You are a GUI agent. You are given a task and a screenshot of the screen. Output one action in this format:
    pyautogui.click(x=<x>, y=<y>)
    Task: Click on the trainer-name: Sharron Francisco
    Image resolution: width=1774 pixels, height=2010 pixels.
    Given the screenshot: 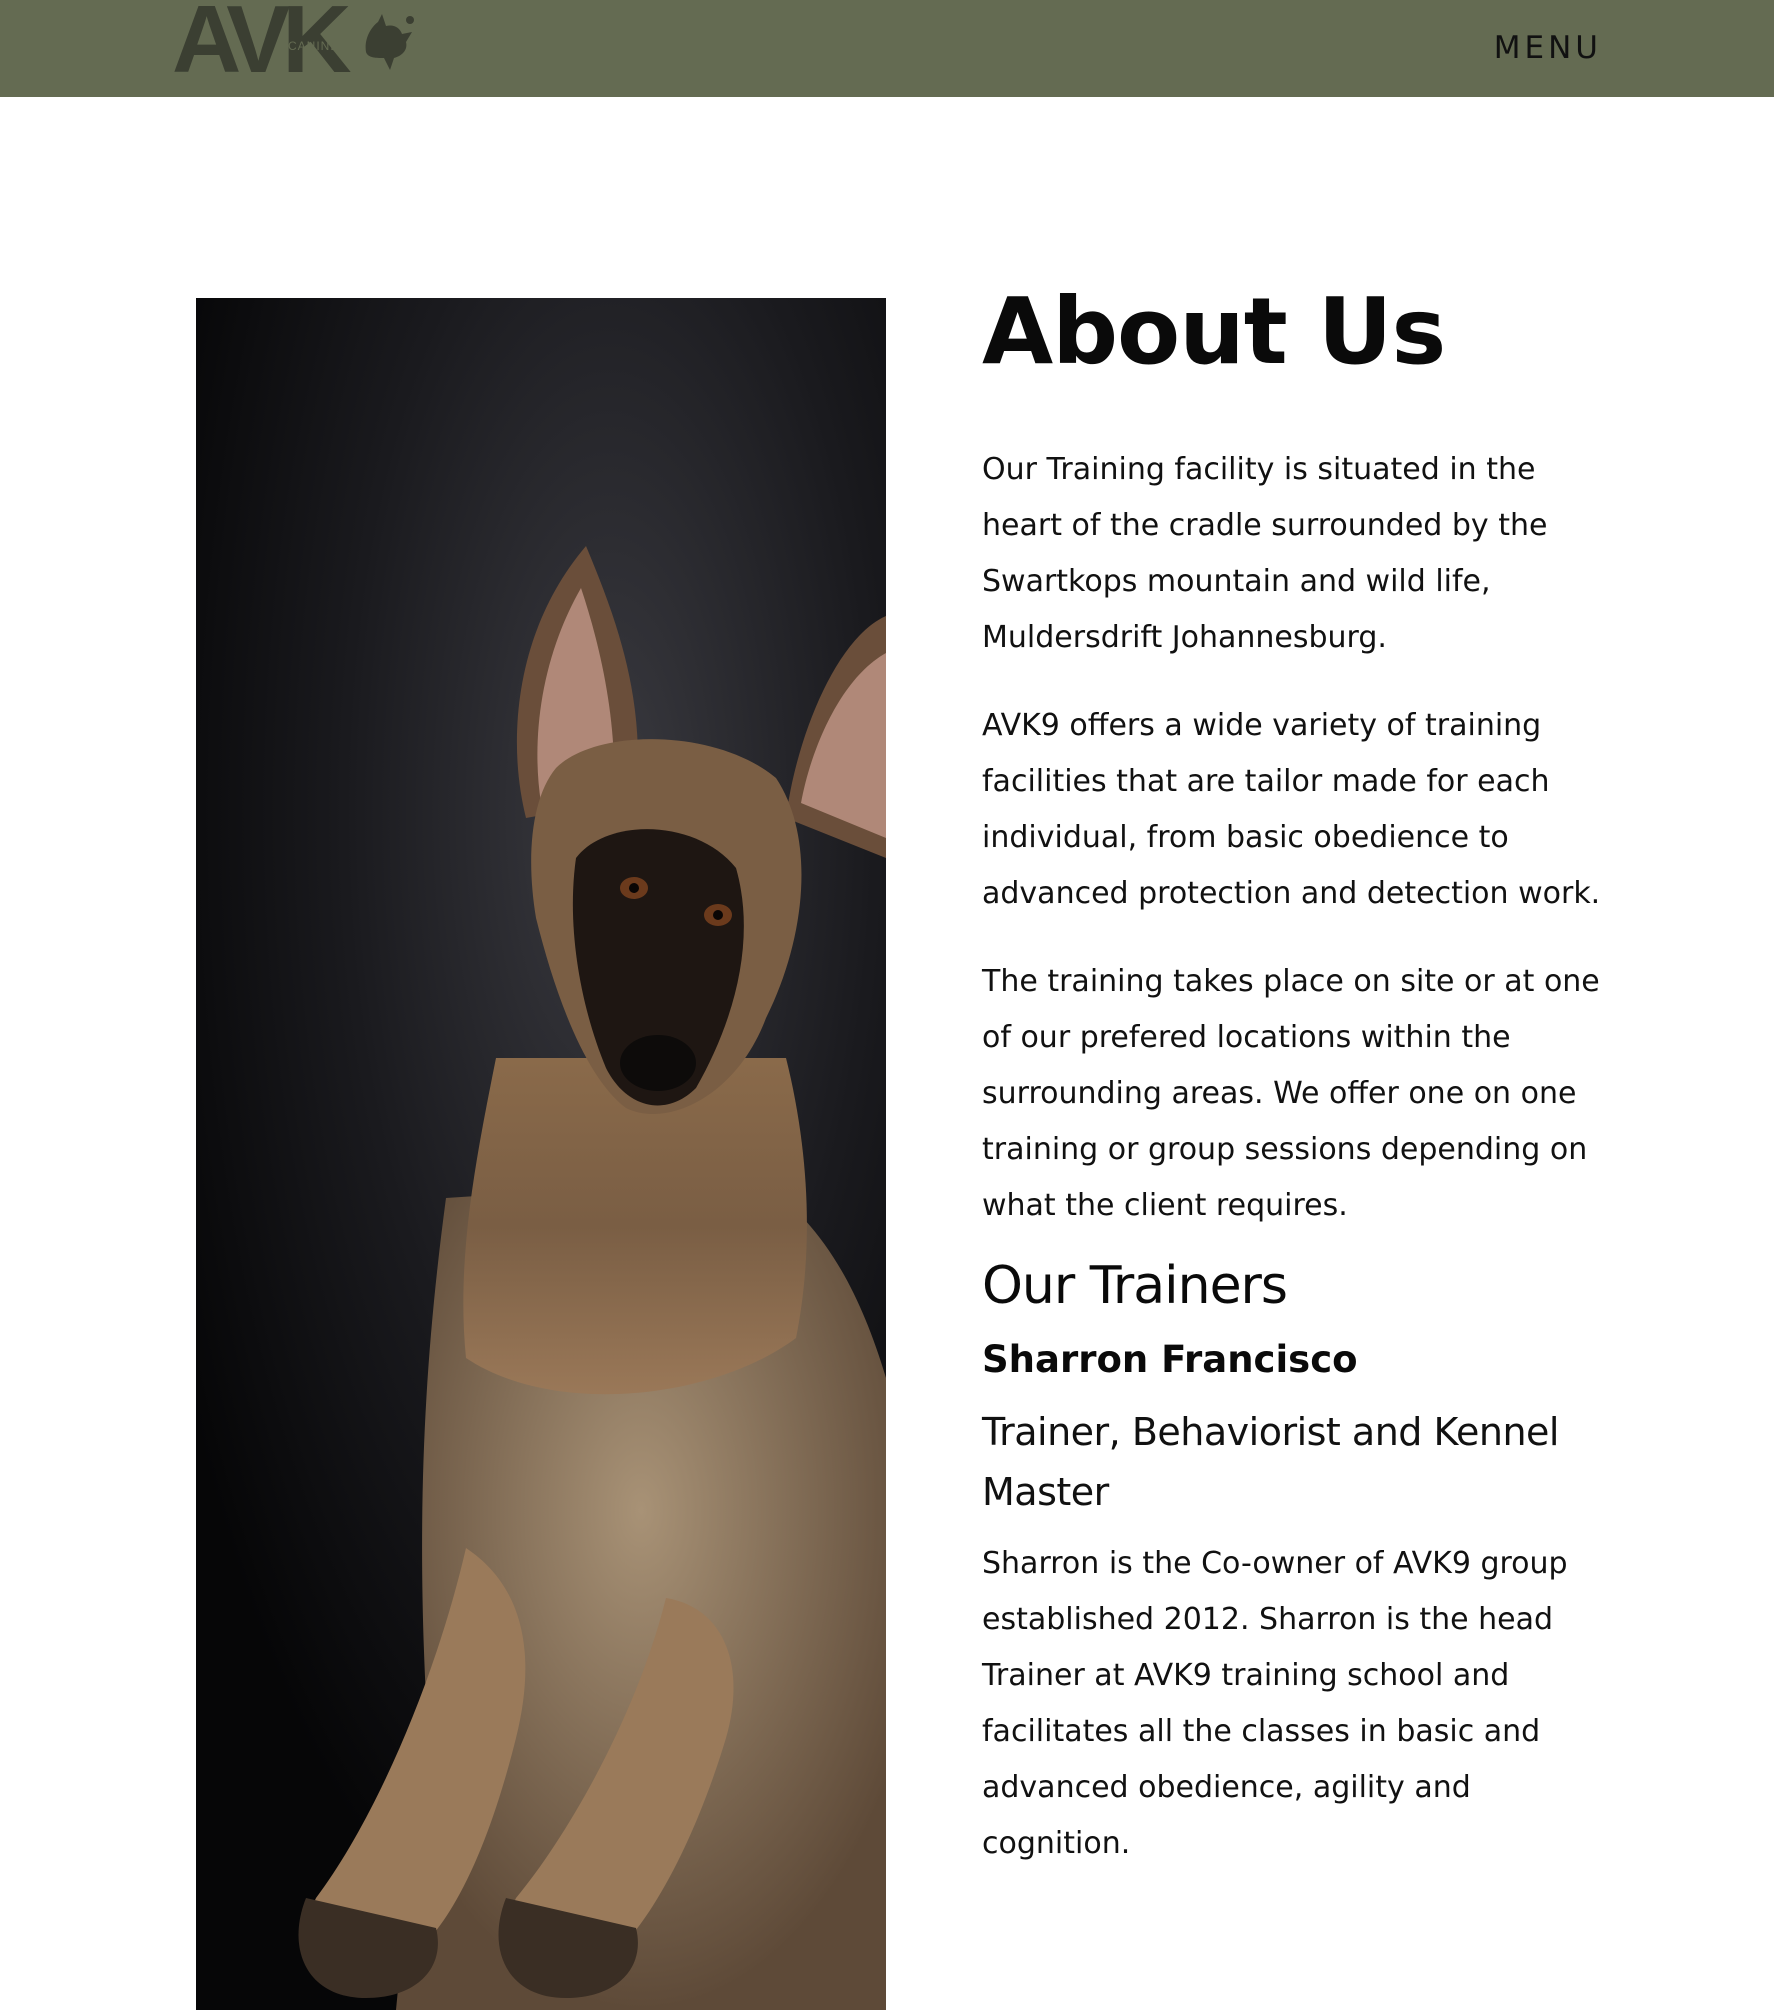 What is the action you would take?
    pyautogui.click(x=1170, y=1359)
    